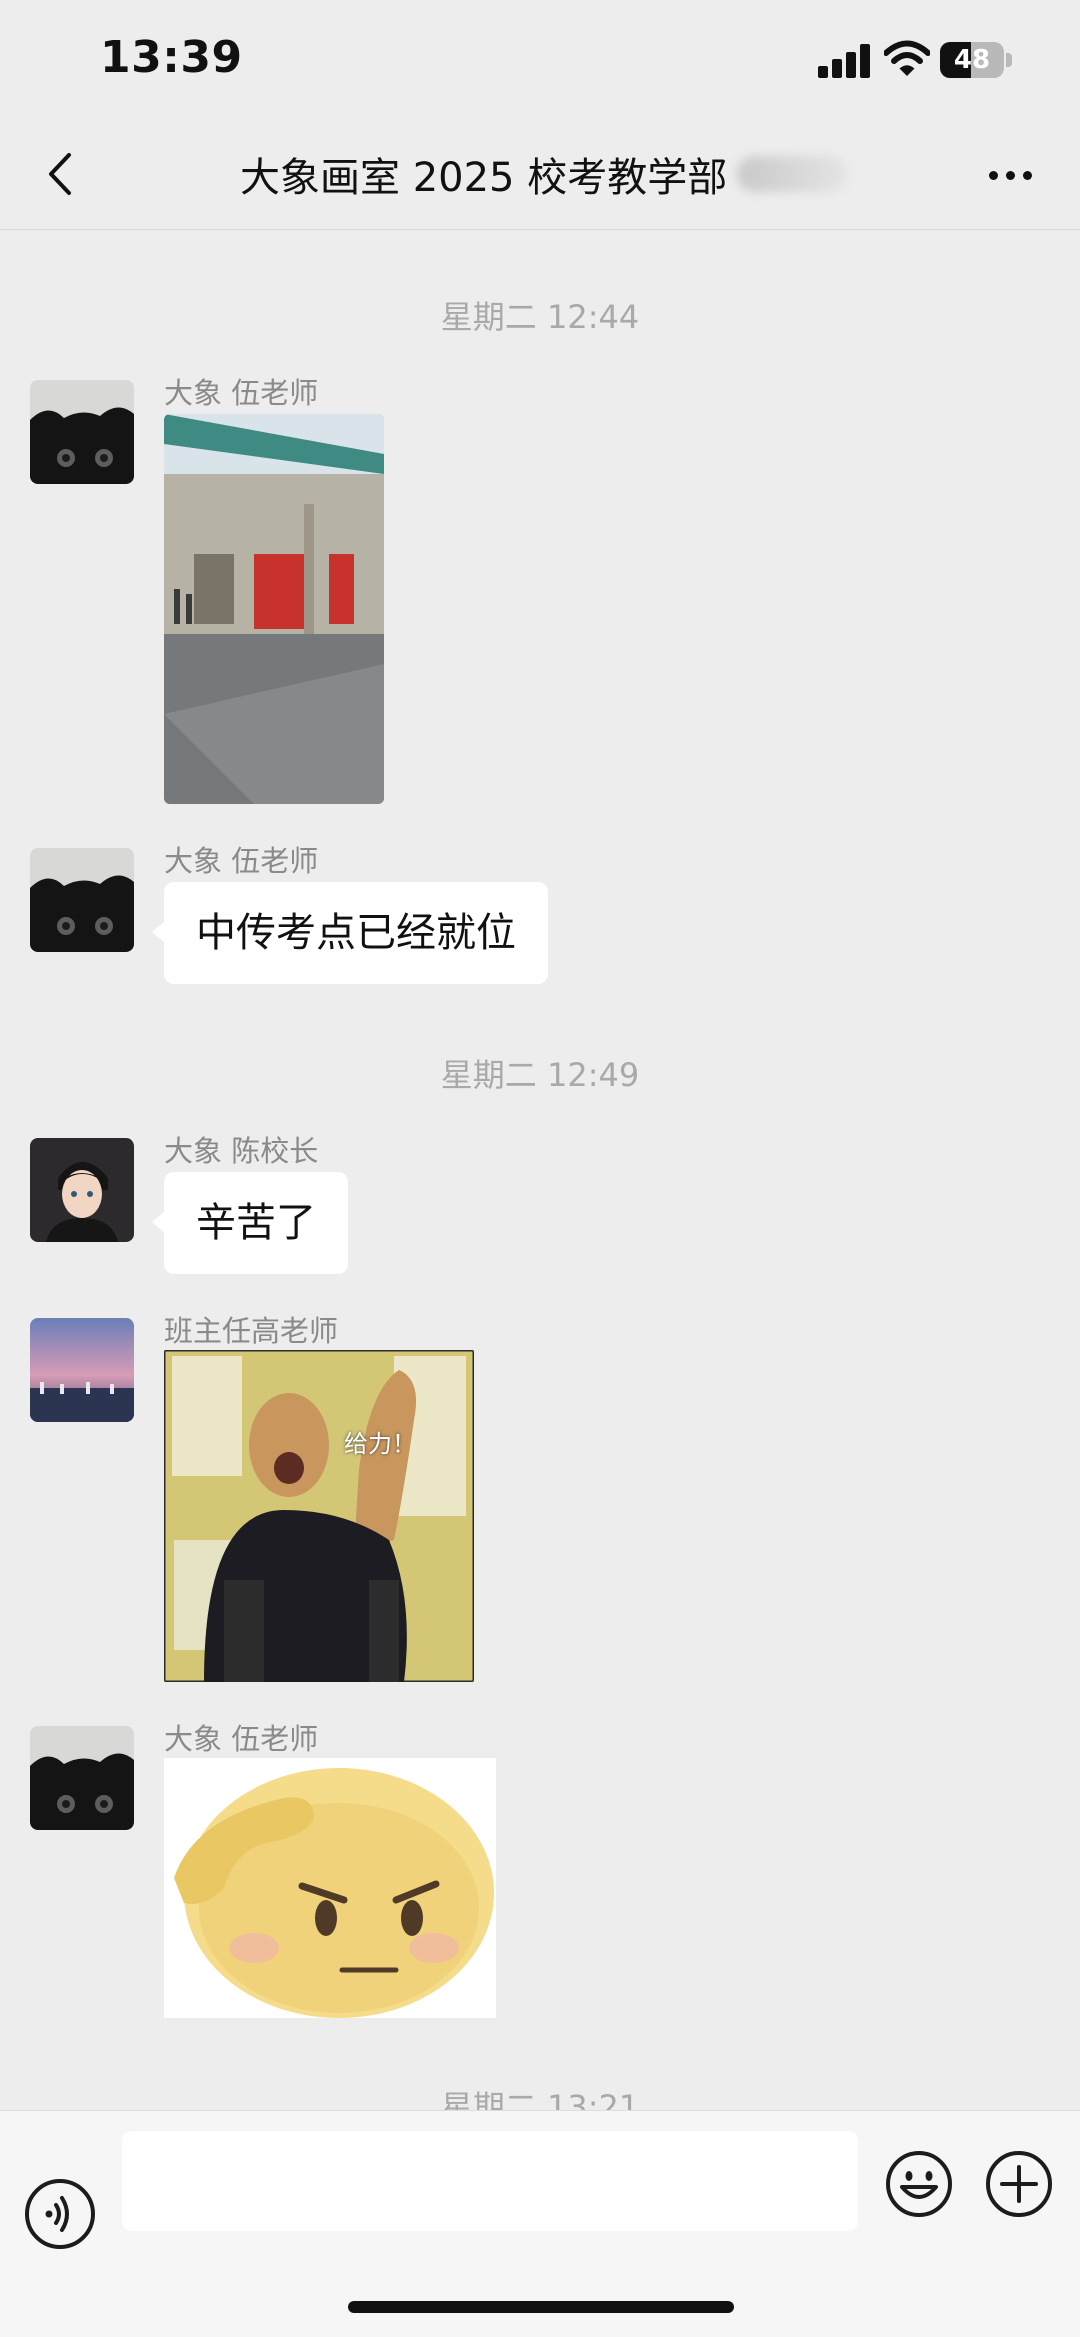 Image resolution: width=1080 pixels, height=2337 pixels. I want to click on timestamp: 星期二 12:49, so click(540, 1075).